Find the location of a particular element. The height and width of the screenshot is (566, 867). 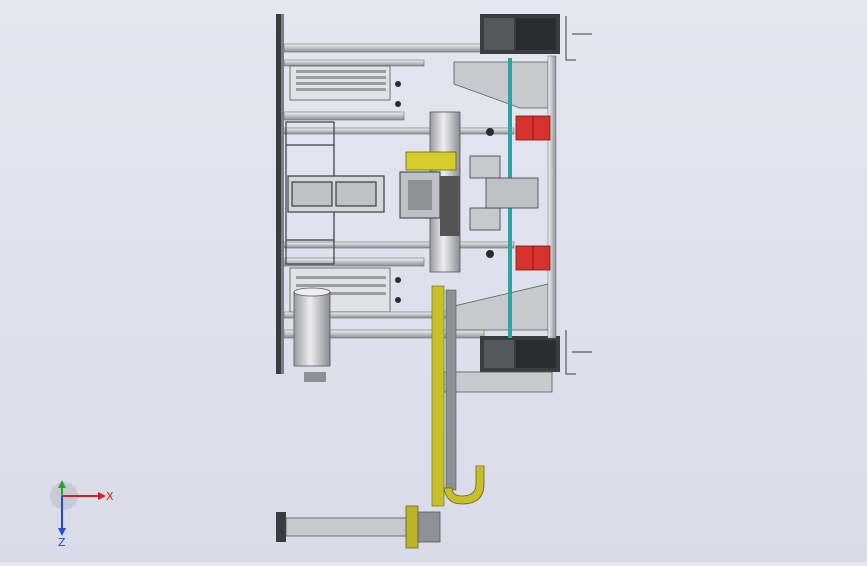

bottom-arm is located at coordinates (358, 527).